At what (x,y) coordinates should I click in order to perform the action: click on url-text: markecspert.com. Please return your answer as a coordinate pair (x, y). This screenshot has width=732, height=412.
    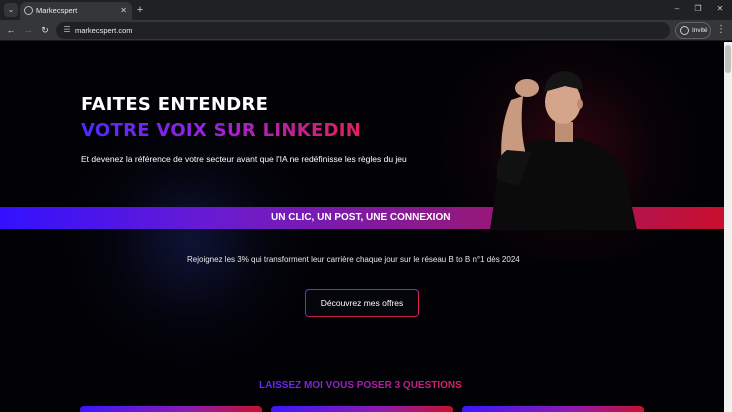
    Looking at the image, I should click on (104, 30).